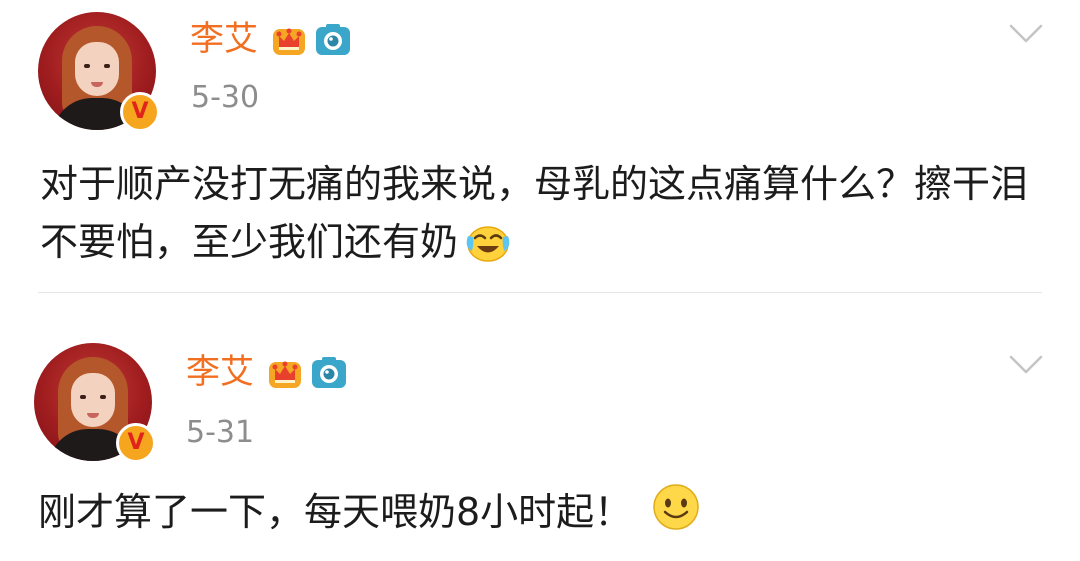 The width and height of the screenshot is (1080, 561). I want to click on laugh-cry-emoji-icon, so click(488, 244).